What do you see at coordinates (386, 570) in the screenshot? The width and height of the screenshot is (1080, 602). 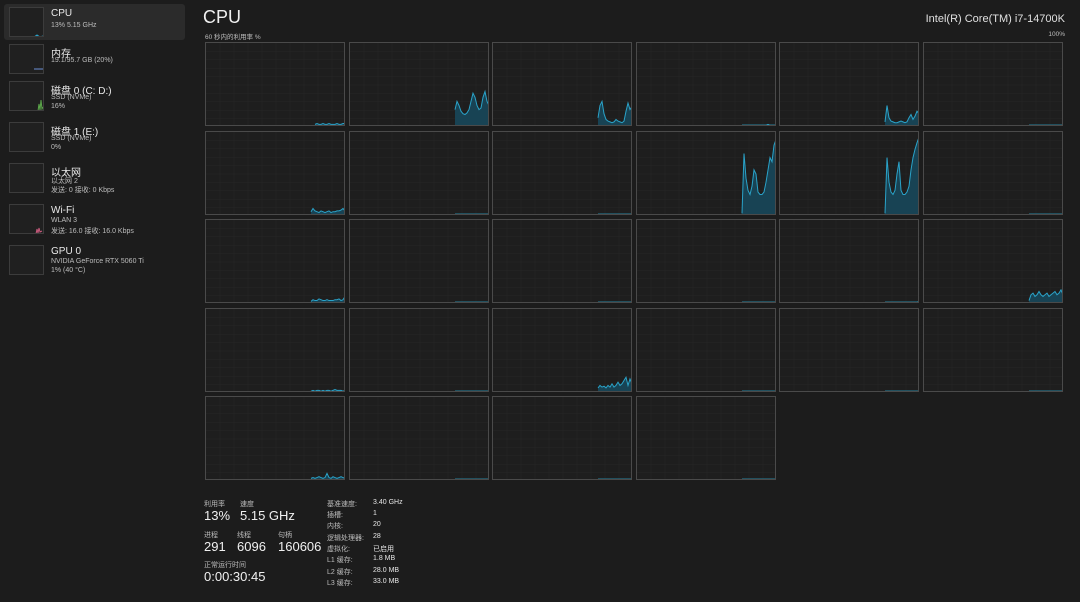 I see `spec-value: 28.0 MB` at bounding box center [386, 570].